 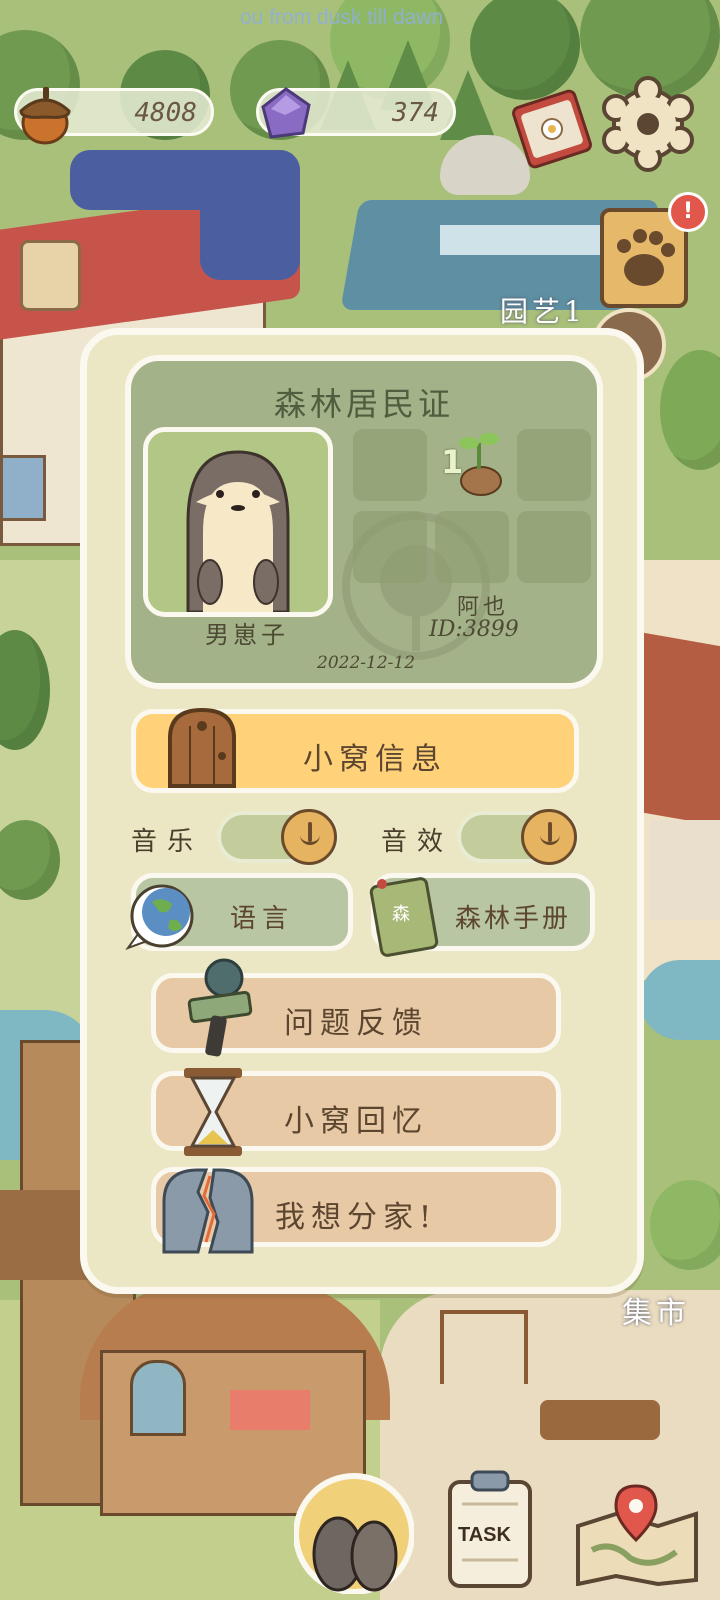 I want to click on handbook-button: 森 森林手册, so click(x=482, y=915).